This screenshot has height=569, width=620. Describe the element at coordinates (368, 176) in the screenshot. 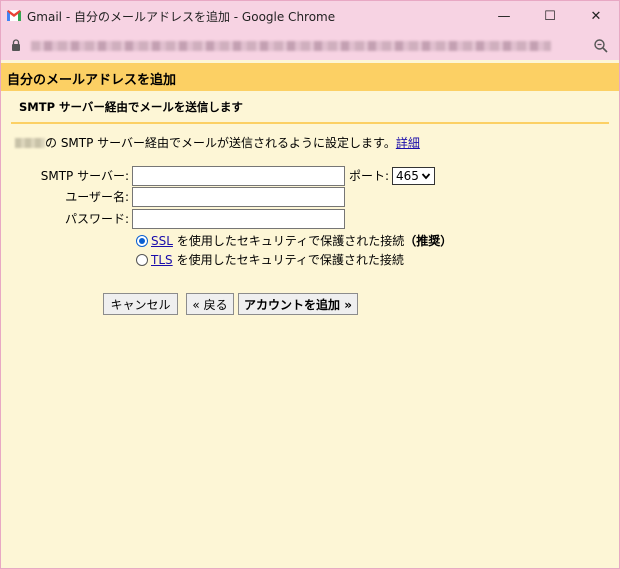

I see `port-label: ポート:` at that location.